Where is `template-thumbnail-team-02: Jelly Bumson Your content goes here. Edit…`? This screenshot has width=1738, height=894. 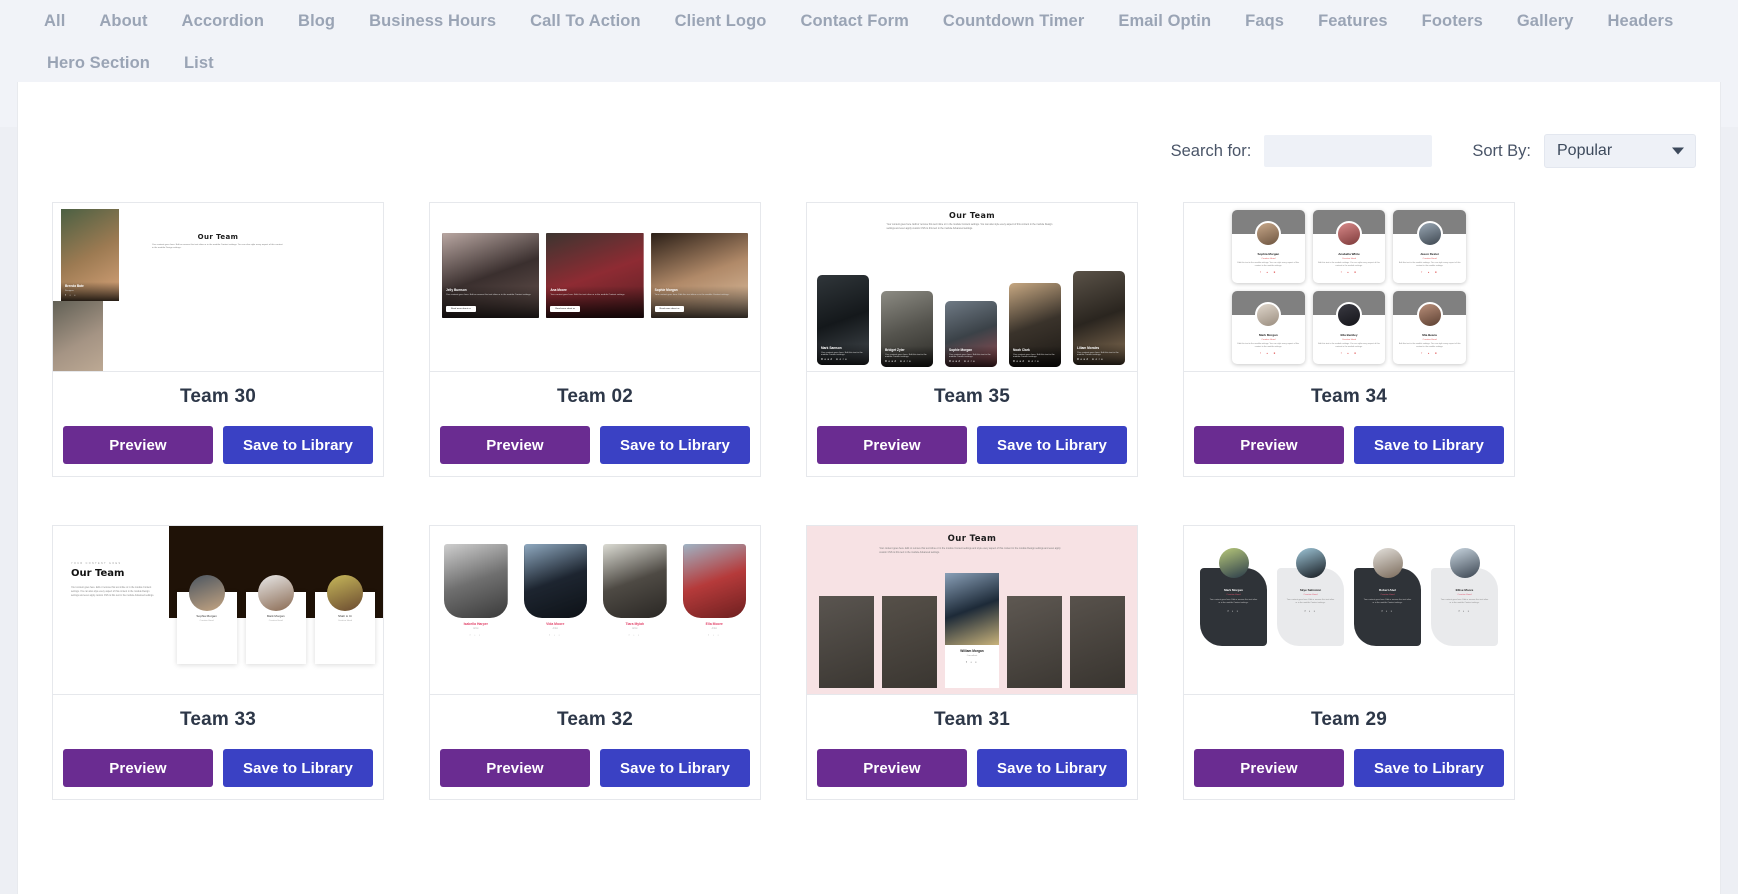
template-thumbnail-team-02: Jelly Bumson Your content goes here. Edit… is located at coordinates (595, 287).